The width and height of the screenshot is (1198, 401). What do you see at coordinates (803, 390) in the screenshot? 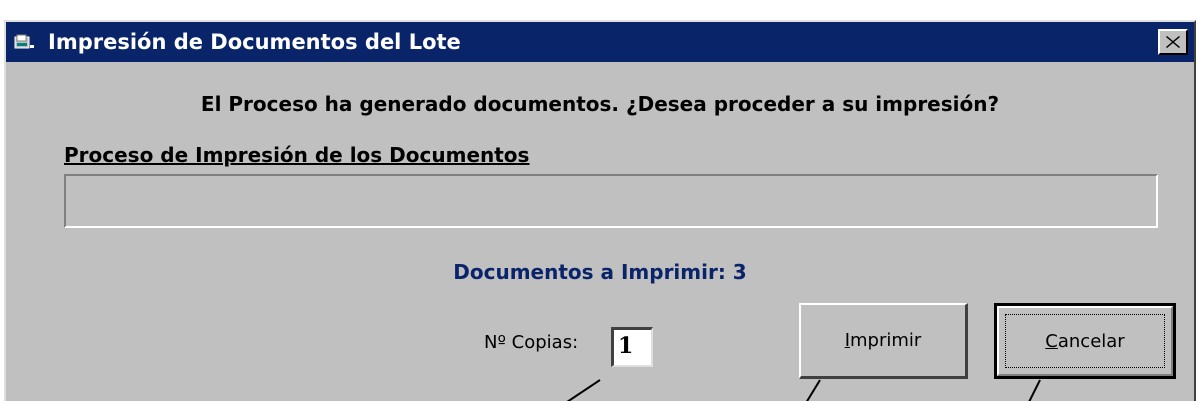
I see `callout-lines` at bounding box center [803, 390].